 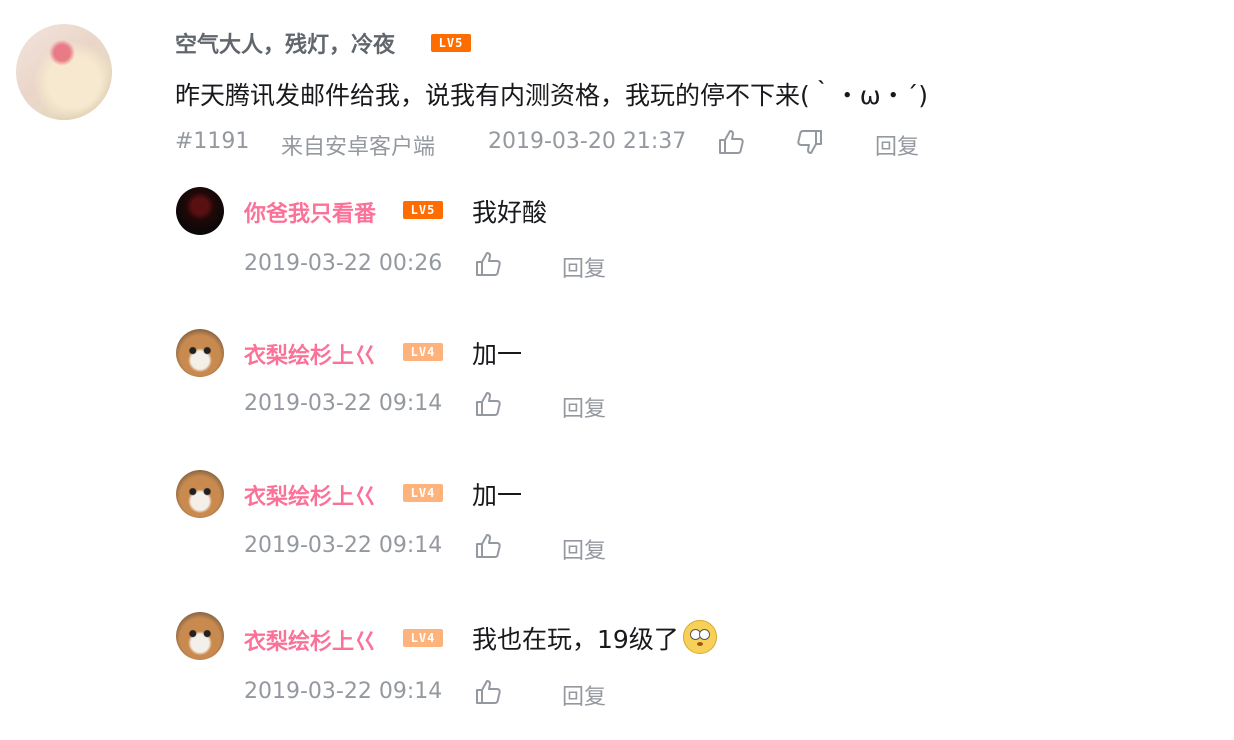 I want to click on reply-content: 我好酸, so click(x=510, y=212).